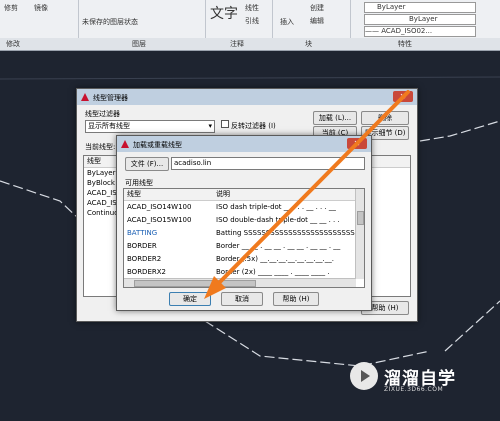 This screenshot has height=421, width=500. What do you see at coordinates (364, 376) in the screenshot?
I see `play-logo-icon` at bounding box center [364, 376].